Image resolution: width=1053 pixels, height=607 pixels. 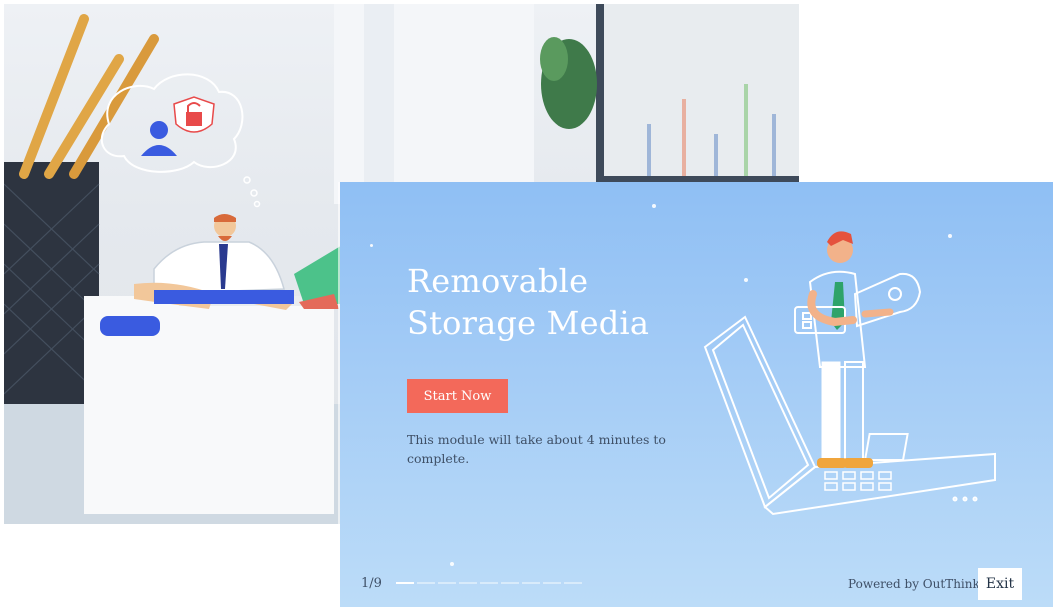 I want to click on slide-progress-counter: 1/9, so click(x=371, y=583).